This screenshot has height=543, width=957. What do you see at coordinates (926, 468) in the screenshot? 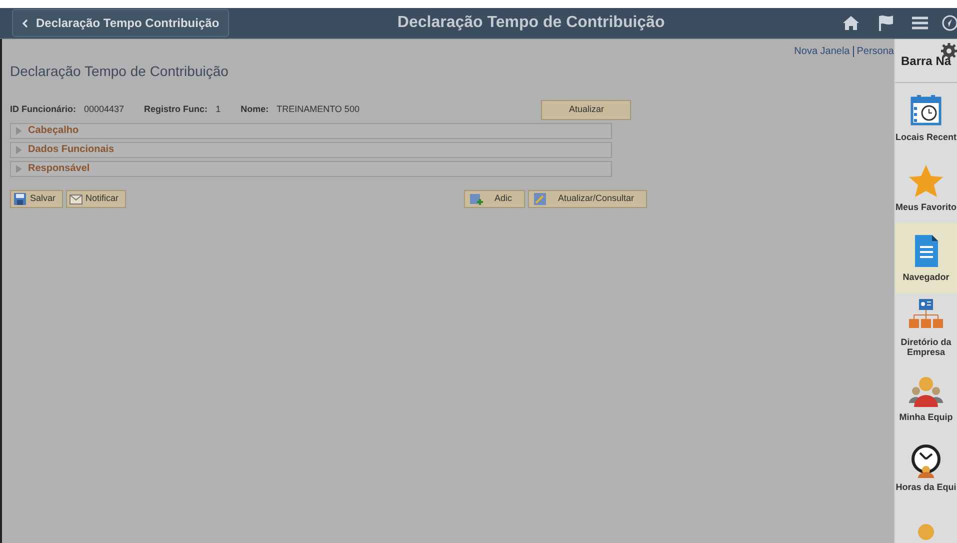
I see `nav-bar-item: Horas da Equi` at bounding box center [926, 468].